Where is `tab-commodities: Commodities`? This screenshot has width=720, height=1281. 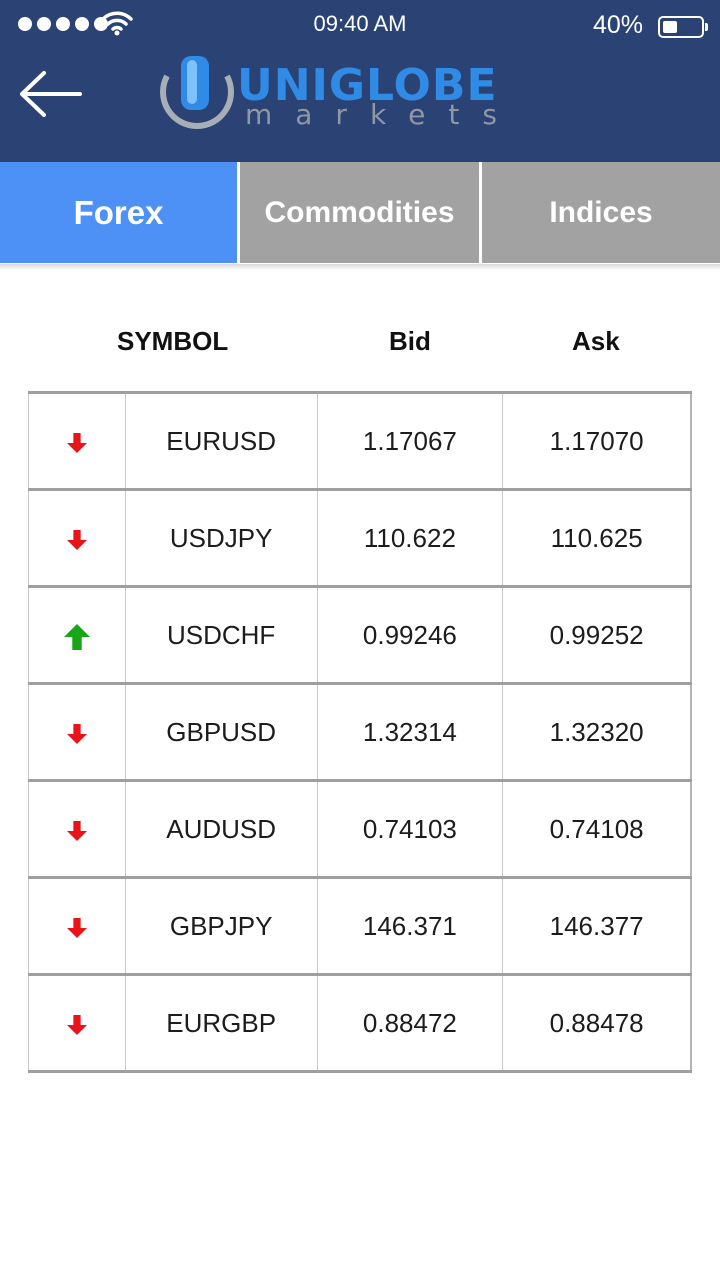
tab-commodities: Commodities is located at coordinates (359, 212).